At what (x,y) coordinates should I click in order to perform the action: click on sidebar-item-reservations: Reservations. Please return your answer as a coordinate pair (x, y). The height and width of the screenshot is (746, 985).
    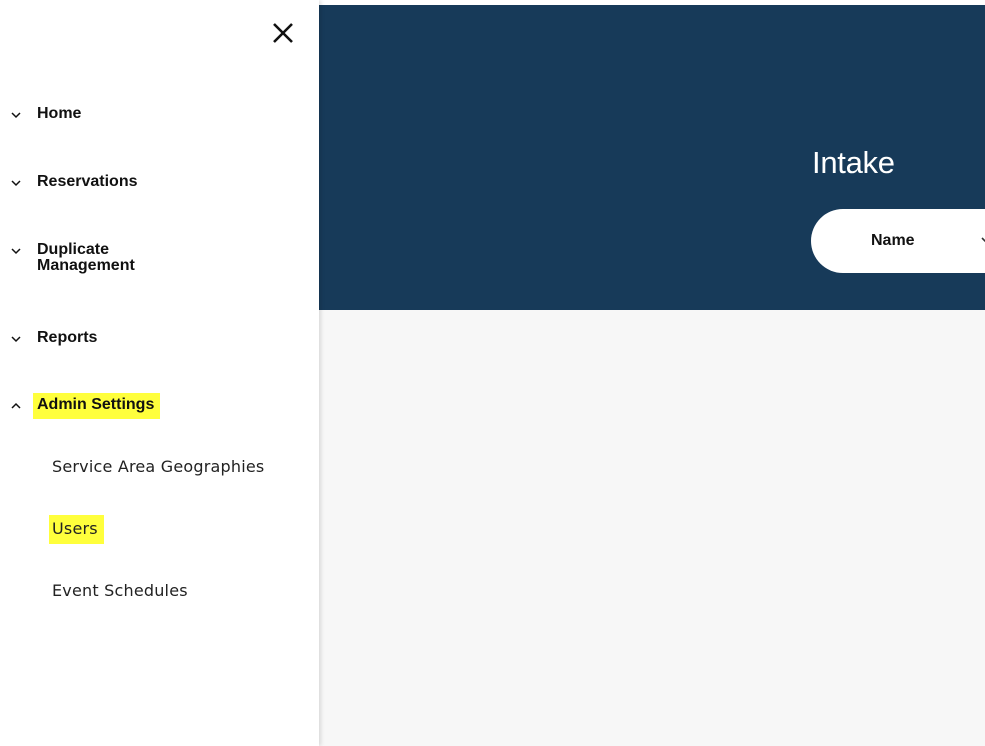
    Looking at the image, I should click on (74, 182).